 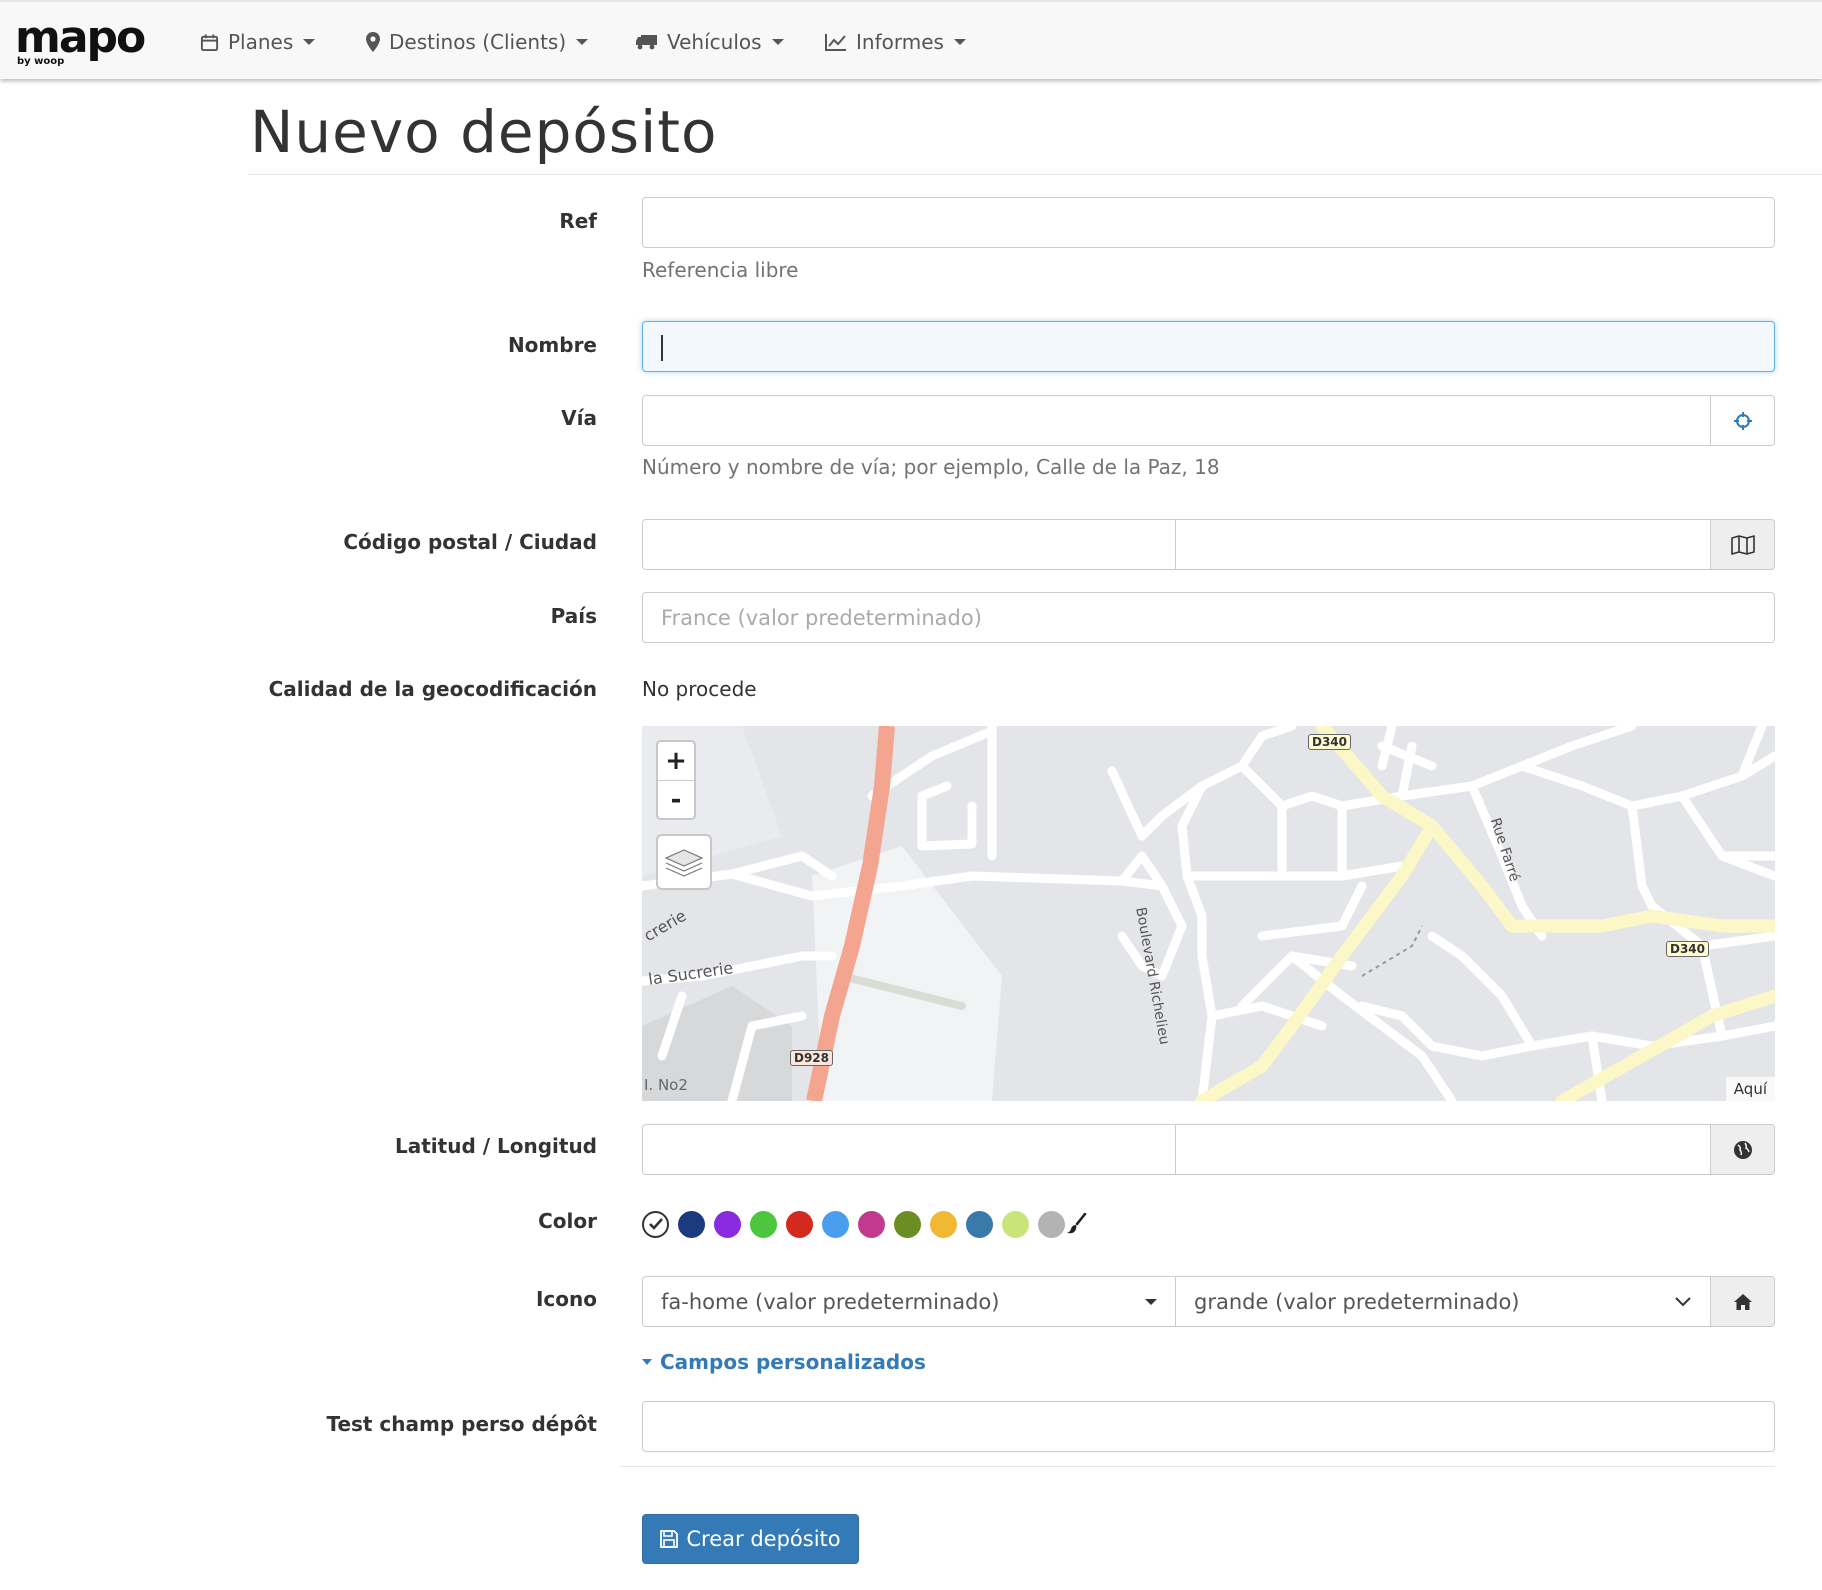 I want to click on geocoding-label: Calidad de la geocodificación, so click(x=432, y=689).